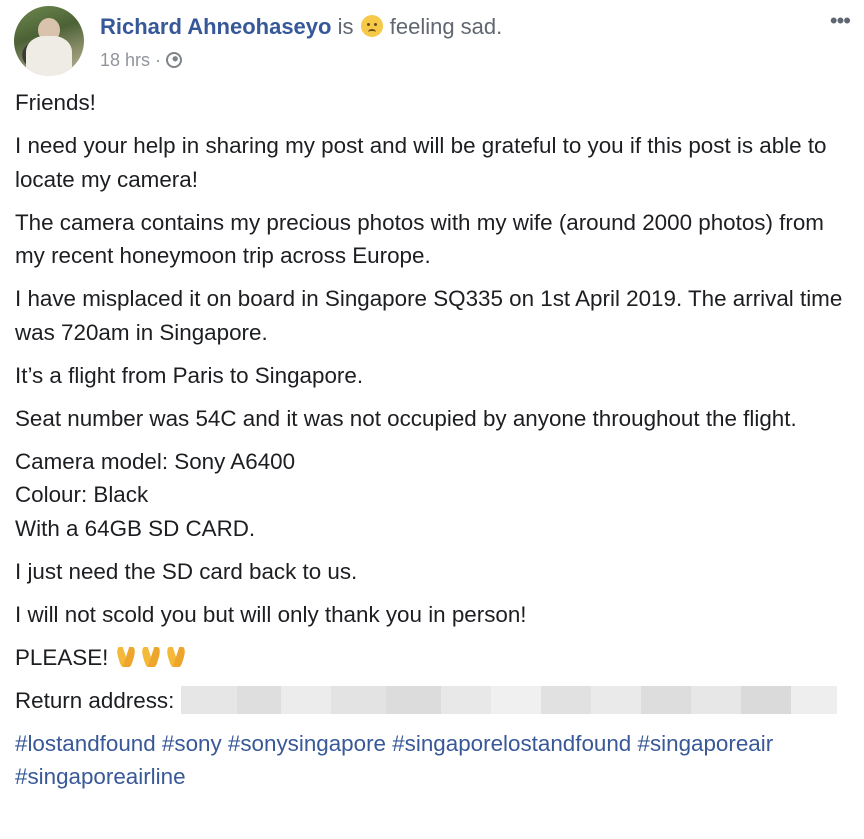  What do you see at coordinates (174, 60) in the screenshot?
I see `globe-icon` at bounding box center [174, 60].